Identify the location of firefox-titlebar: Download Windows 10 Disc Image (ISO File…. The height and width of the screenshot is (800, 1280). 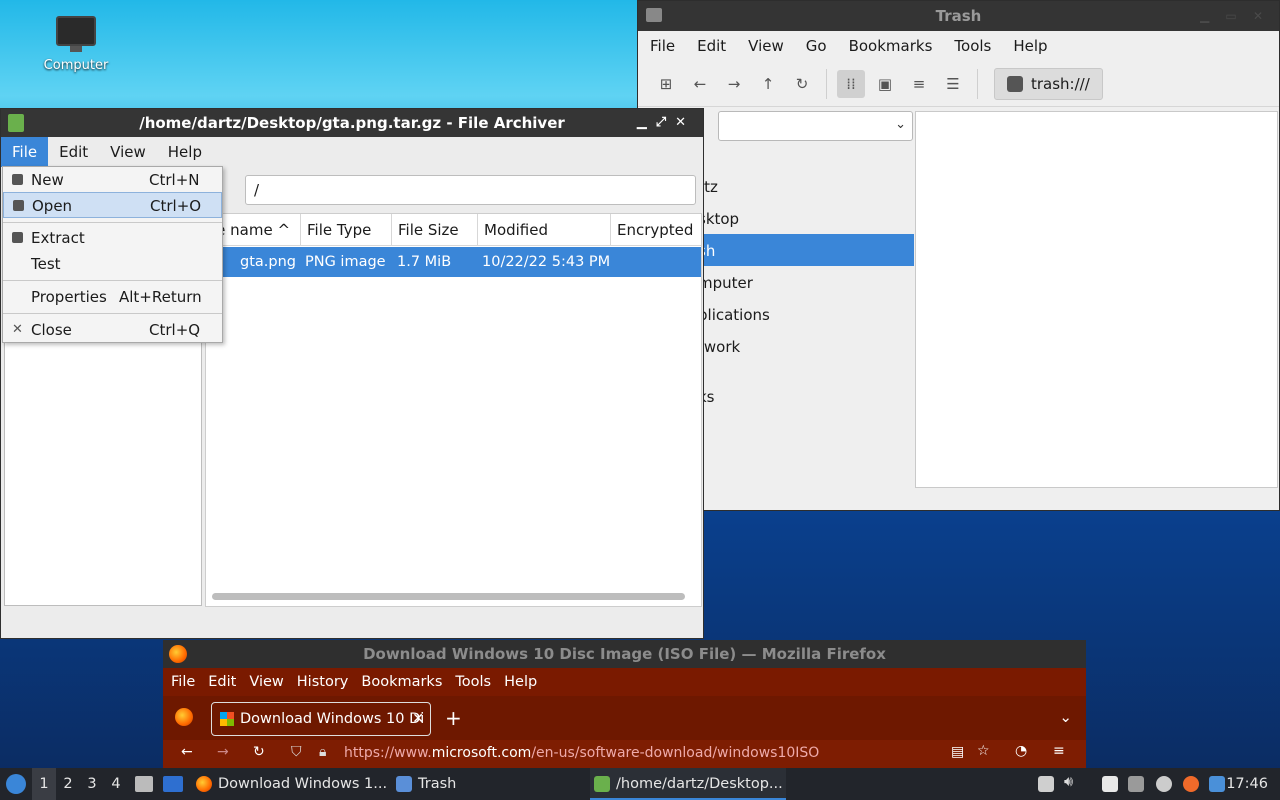
(624, 654).